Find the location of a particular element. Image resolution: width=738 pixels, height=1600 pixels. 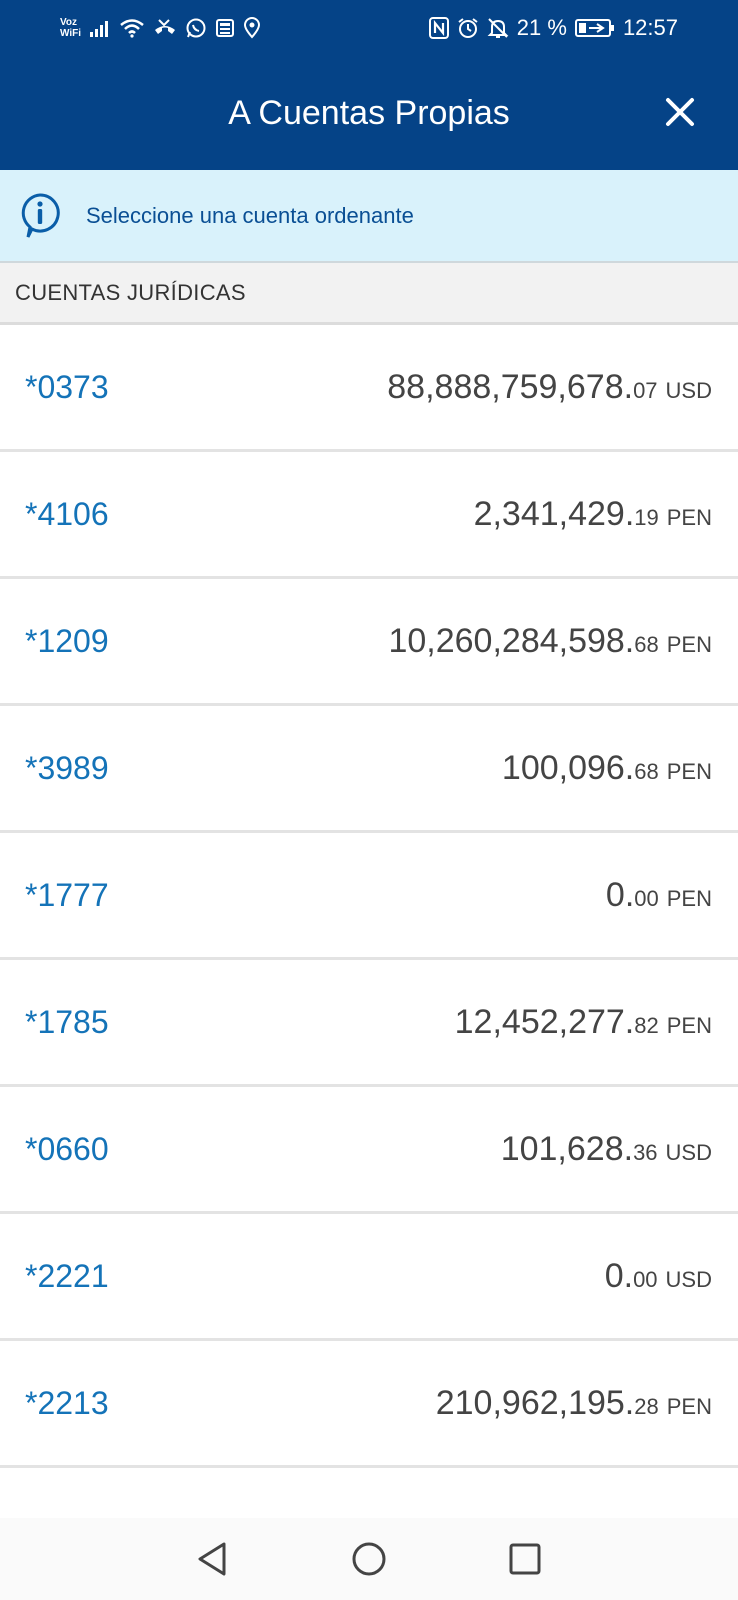

close-button is located at coordinates (680, 112).